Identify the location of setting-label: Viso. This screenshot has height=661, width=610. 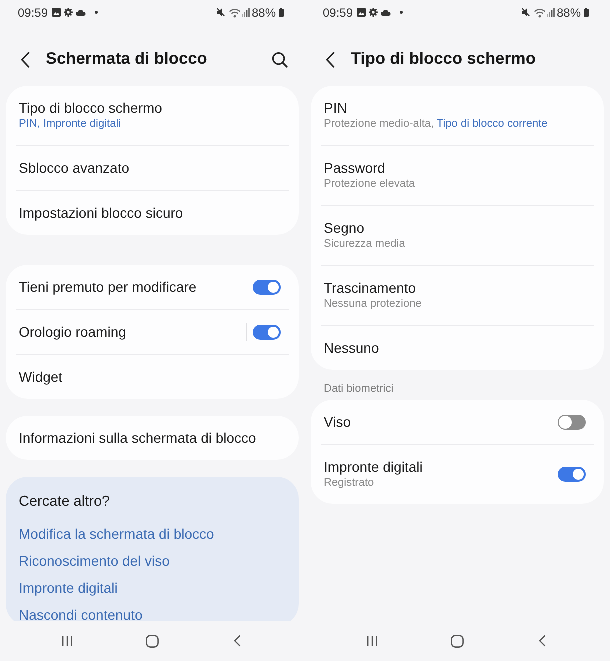
(337, 422).